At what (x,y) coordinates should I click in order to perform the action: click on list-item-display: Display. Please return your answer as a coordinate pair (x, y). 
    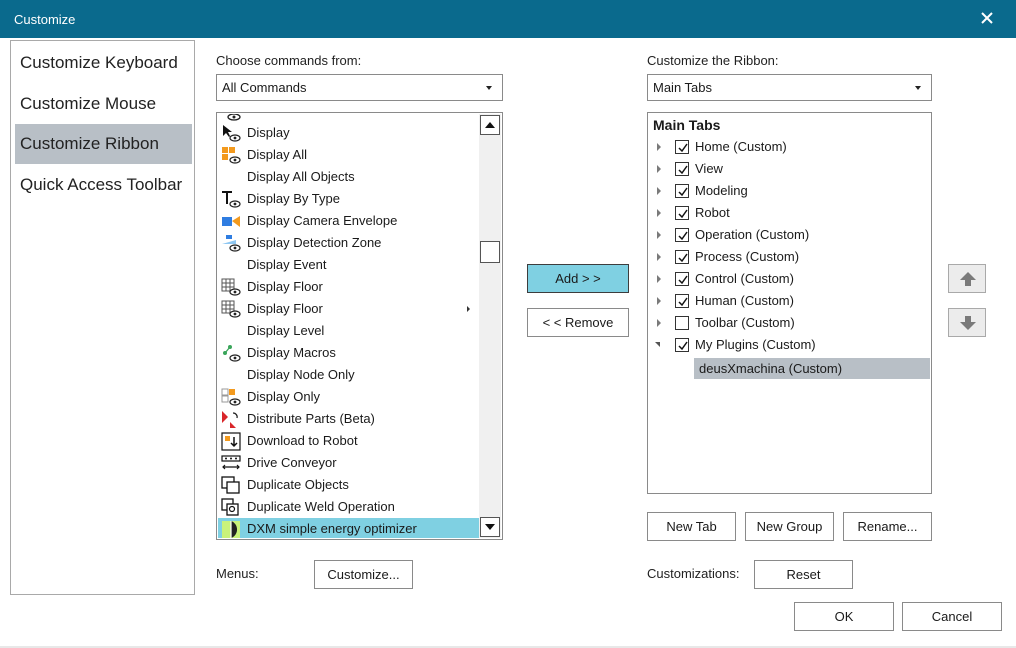
    Looking at the image, I should click on (349, 133).